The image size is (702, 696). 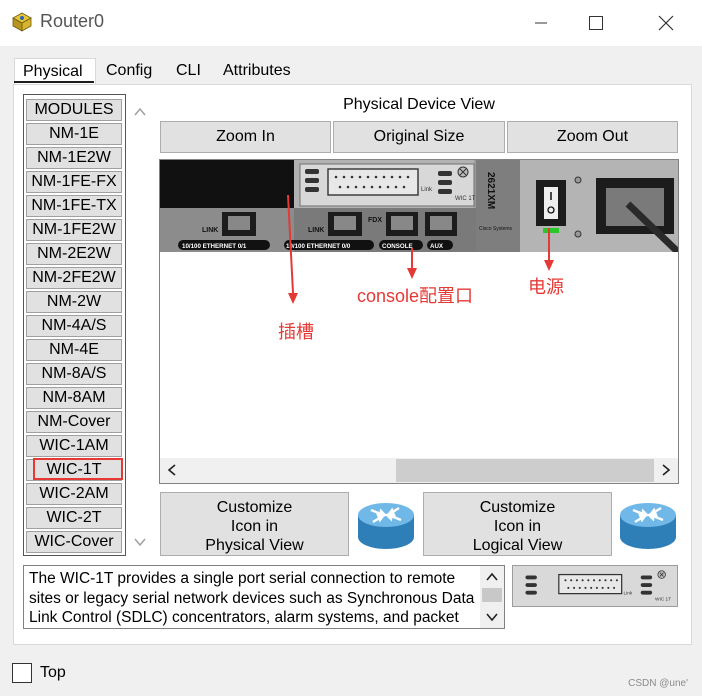 I want to click on thumb-wic-label: WIC 1T, so click(x=663, y=599).